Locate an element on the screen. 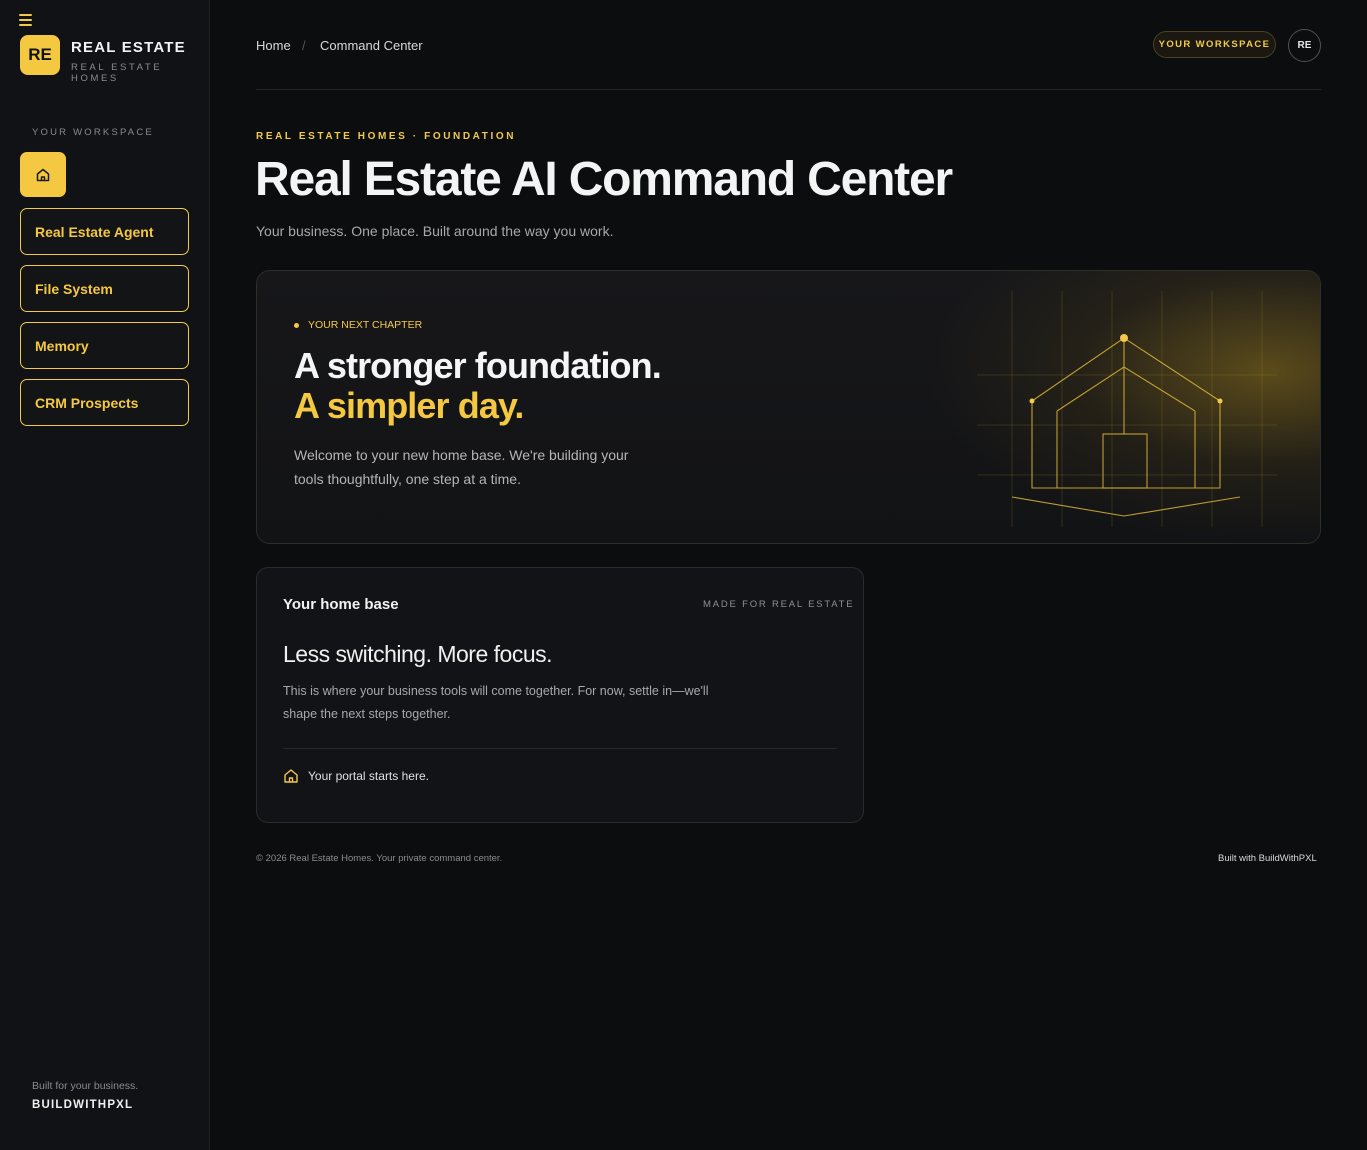 This screenshot has width=1367, height=1150. header-divider is located at coordinates (788, 89).